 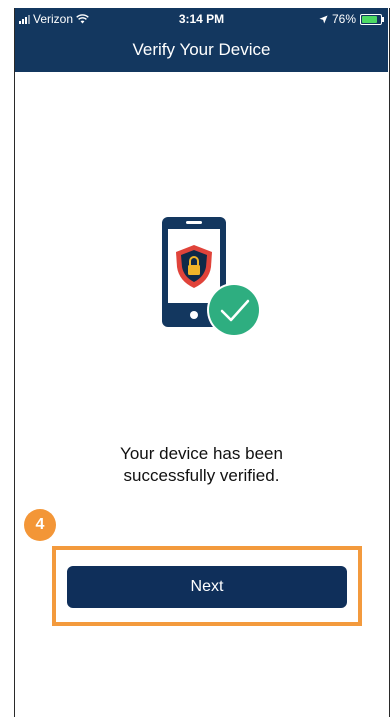 I want to click on battery-percent: 76%, so click(x=343, y=19).